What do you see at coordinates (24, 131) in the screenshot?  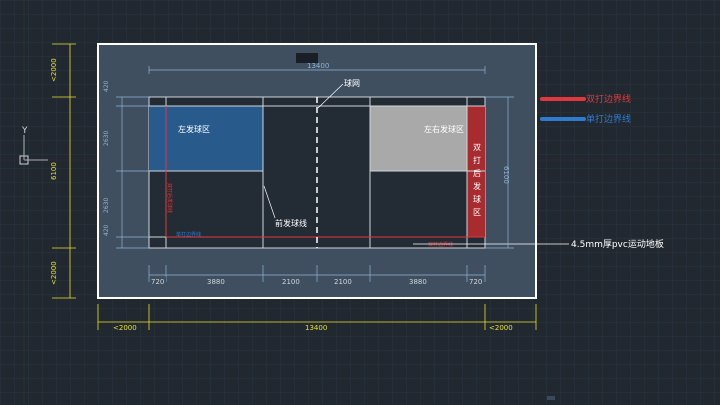 I see `axis-y-label: Y` at bounding box center [24, 131].